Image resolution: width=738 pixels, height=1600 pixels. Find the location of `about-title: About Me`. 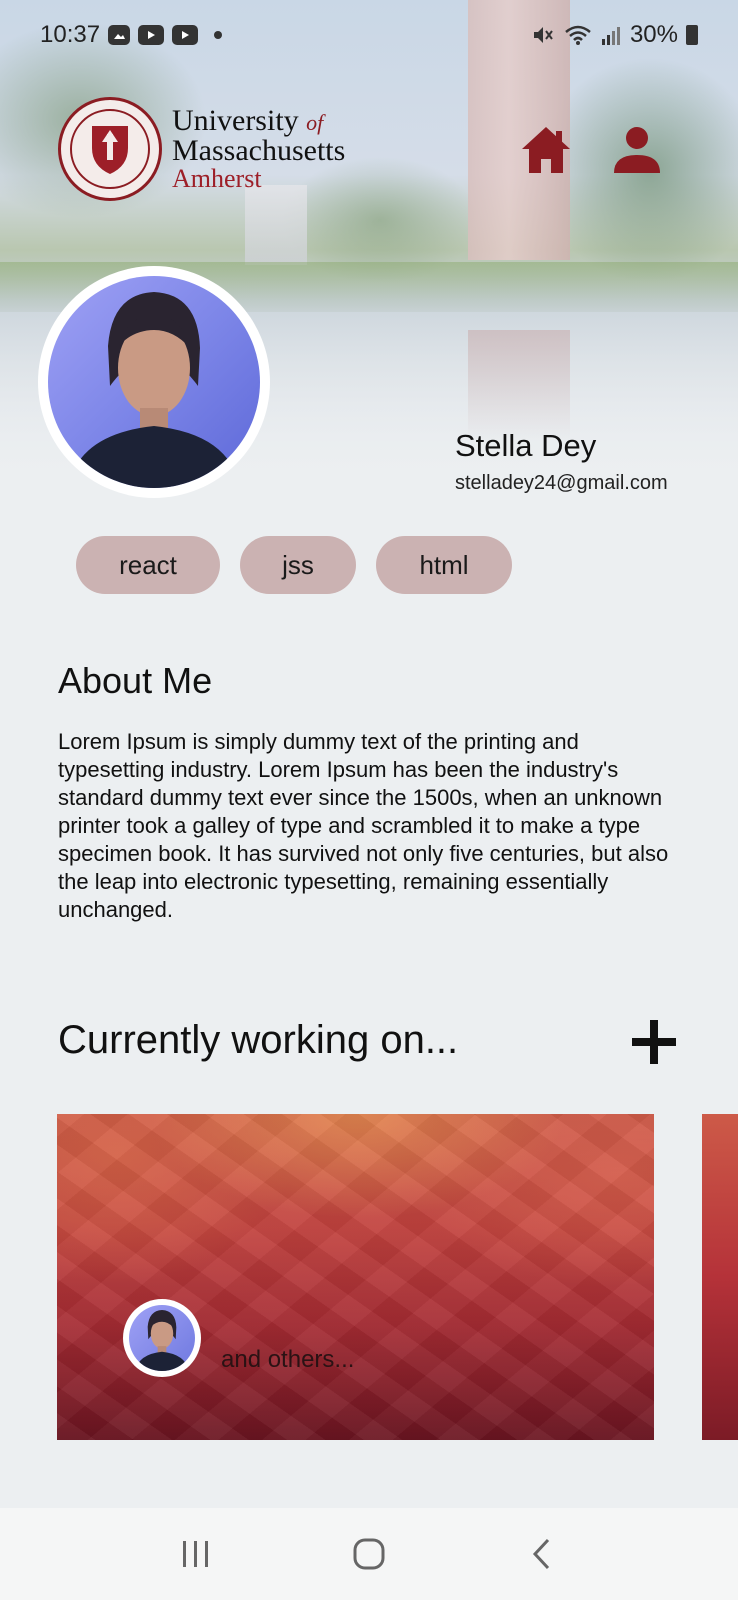

about-title: About Me is located at coordinates (135, 680).